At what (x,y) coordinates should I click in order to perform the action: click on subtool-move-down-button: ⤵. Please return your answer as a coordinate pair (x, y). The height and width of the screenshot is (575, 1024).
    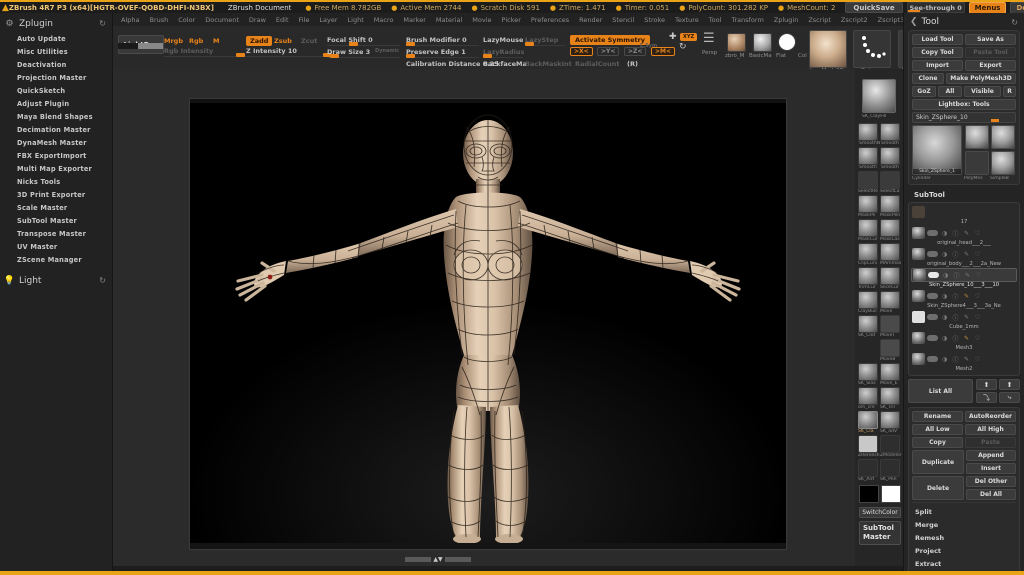
    Looking at the image, I should click on (986, 397).